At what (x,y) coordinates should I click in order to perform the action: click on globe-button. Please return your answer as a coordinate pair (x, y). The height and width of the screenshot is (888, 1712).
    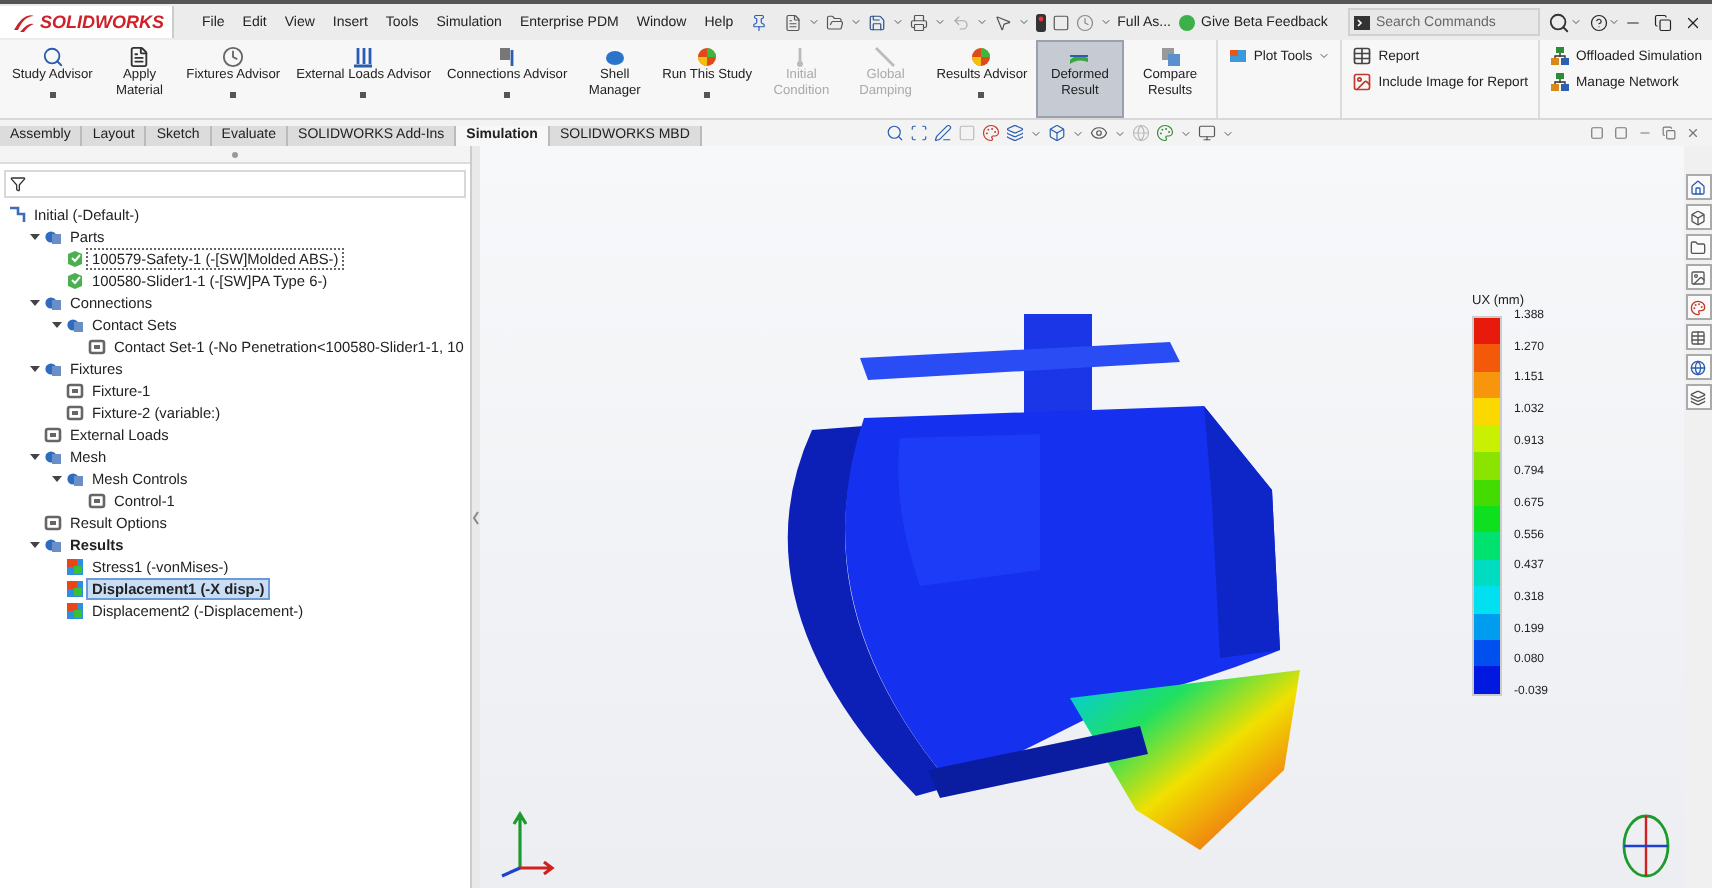
    Looking at the image, I should click on (1698, 367).